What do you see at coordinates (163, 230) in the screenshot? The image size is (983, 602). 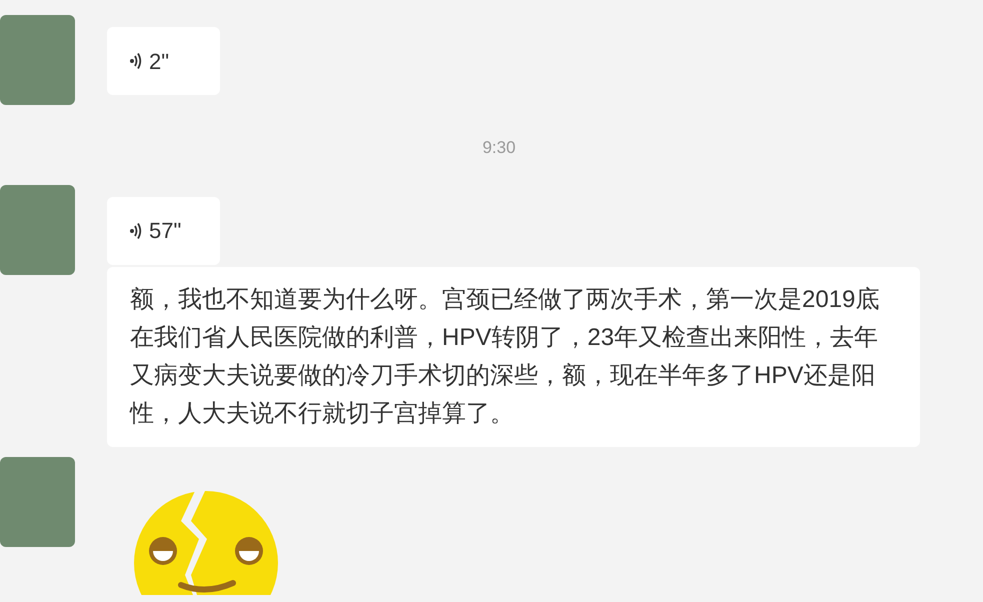 I see `voice-message-bubble: 57"` at bounding box center [163, 230].